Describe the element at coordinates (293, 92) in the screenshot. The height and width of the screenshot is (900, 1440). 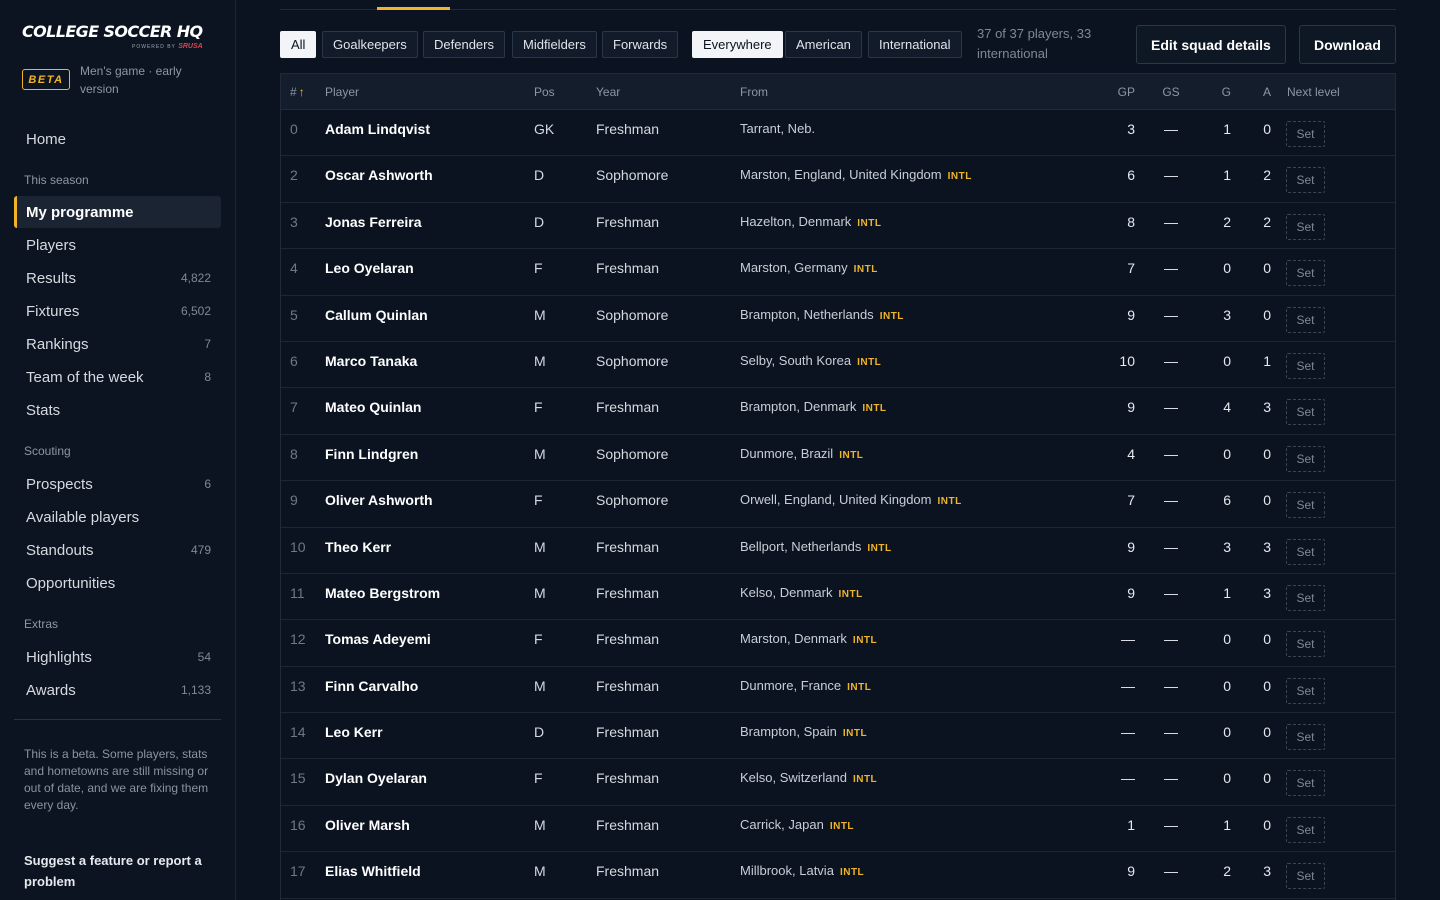
I see `column-header-number-label: #` at that location.